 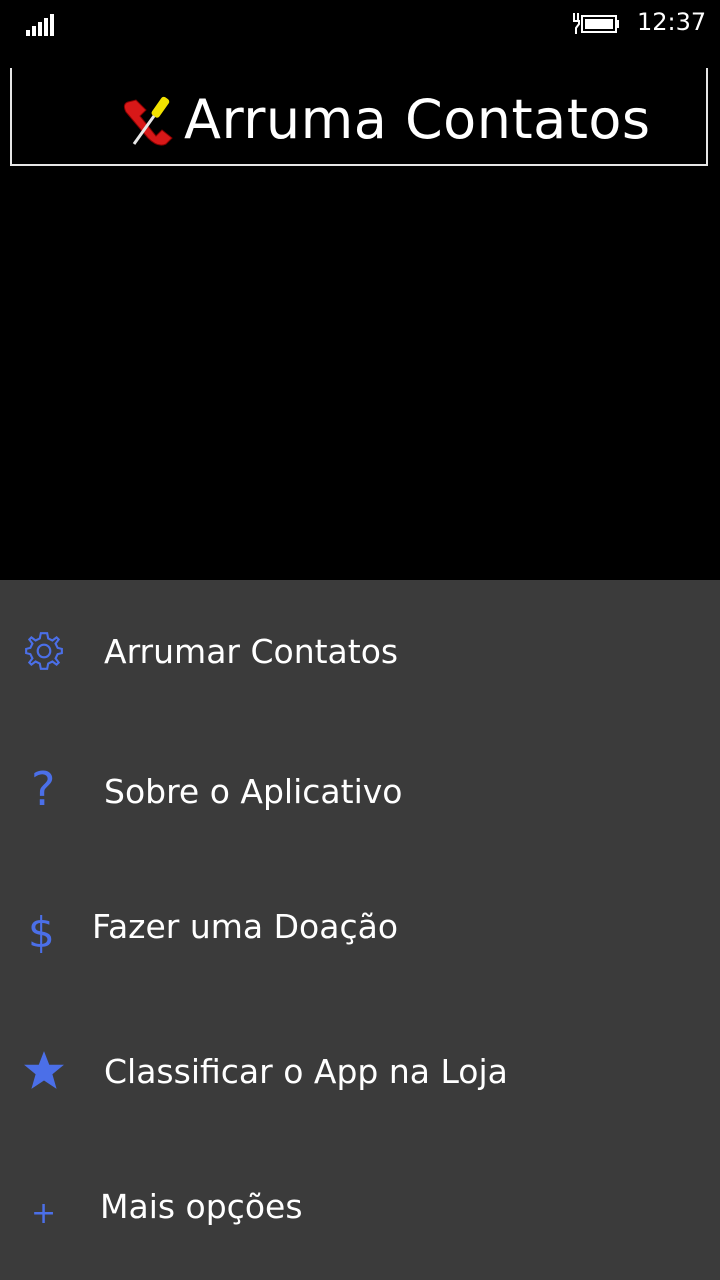 What do you see at coordinates (44, 1213) in the screenshot?
I see `plus-icon: +` at bounding box center [44, 1213].